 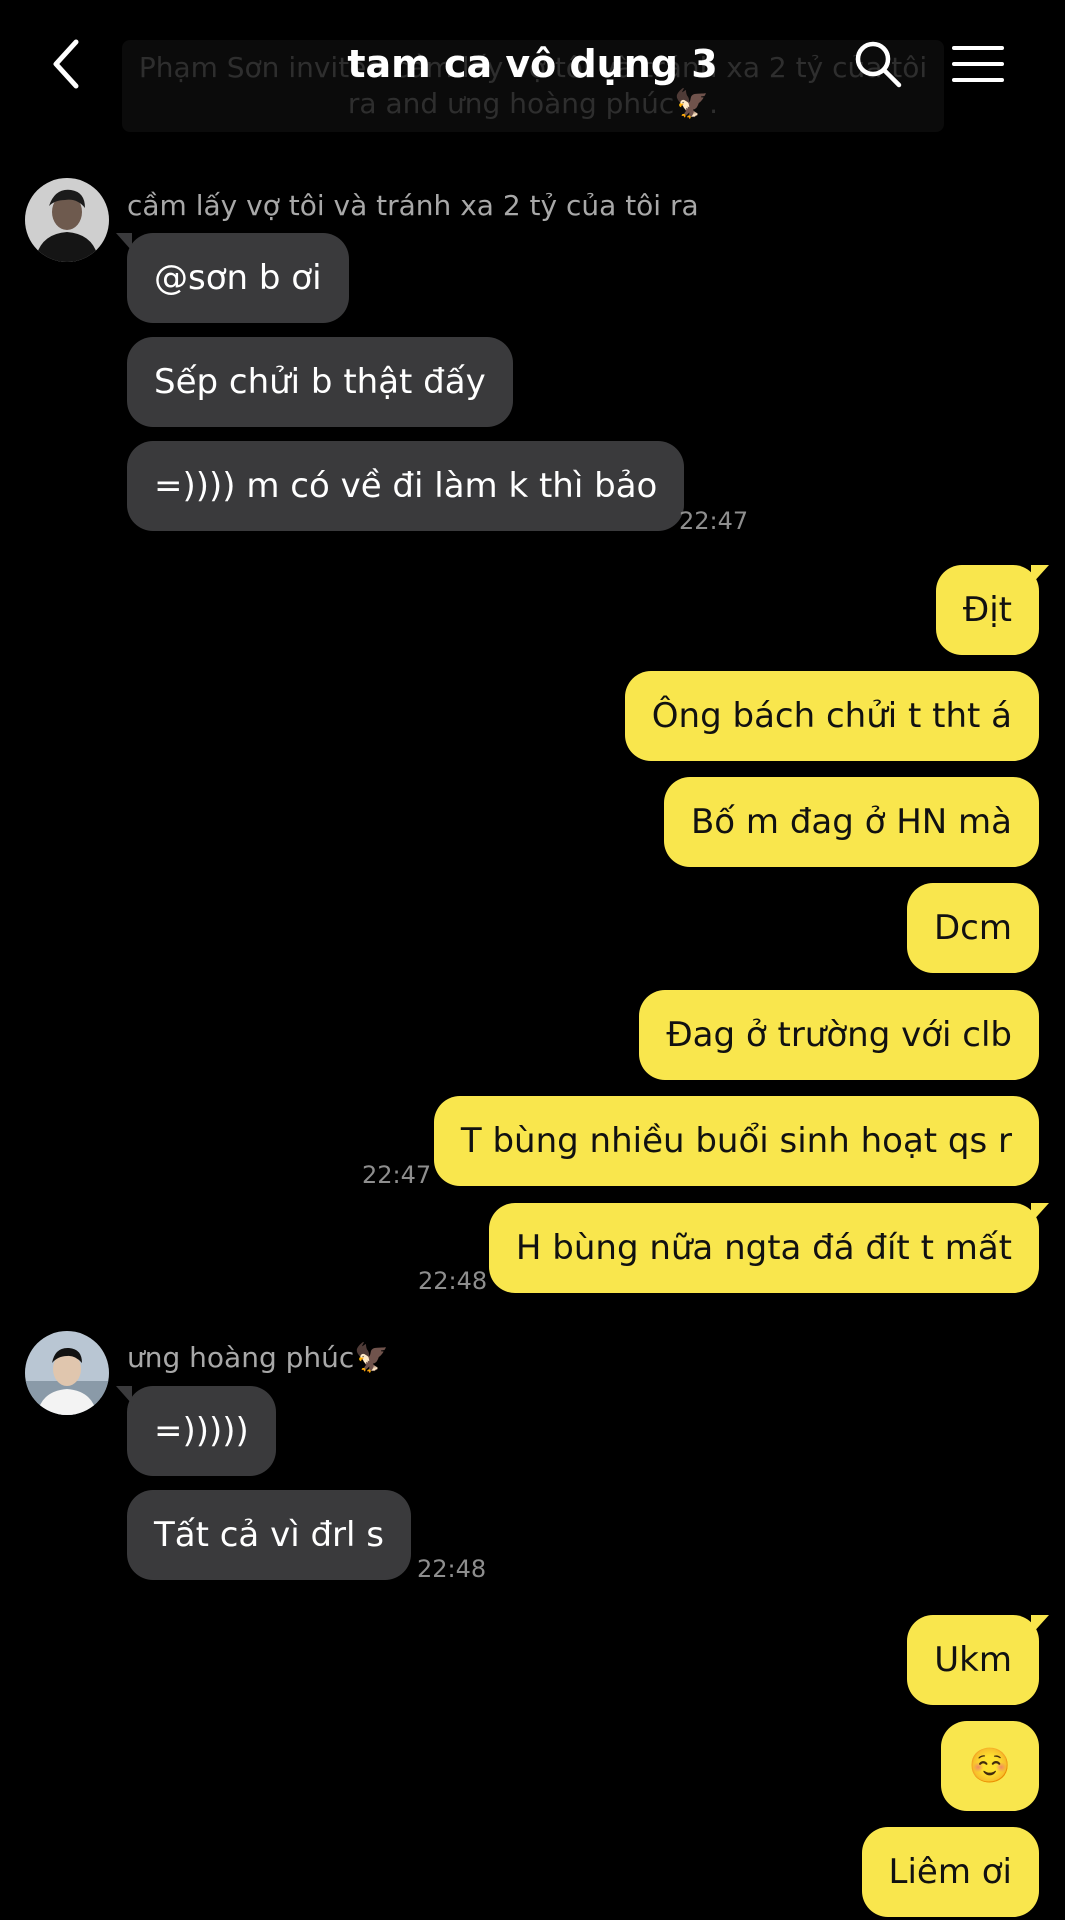 I want to click on search-icon, so click(x=878, y=64).